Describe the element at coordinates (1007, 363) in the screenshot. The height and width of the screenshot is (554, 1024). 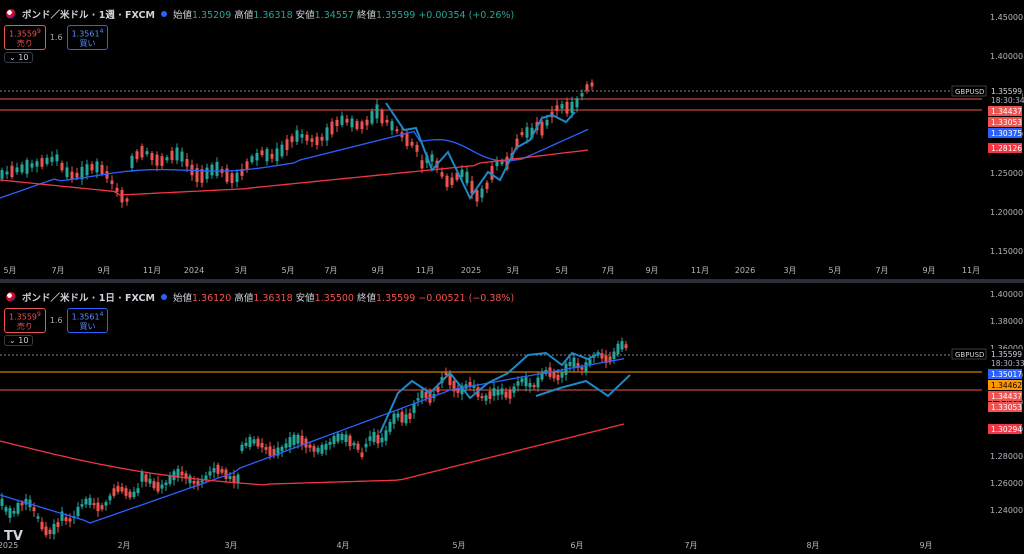
I see `price-tag-label: 18:30:33` at that location.